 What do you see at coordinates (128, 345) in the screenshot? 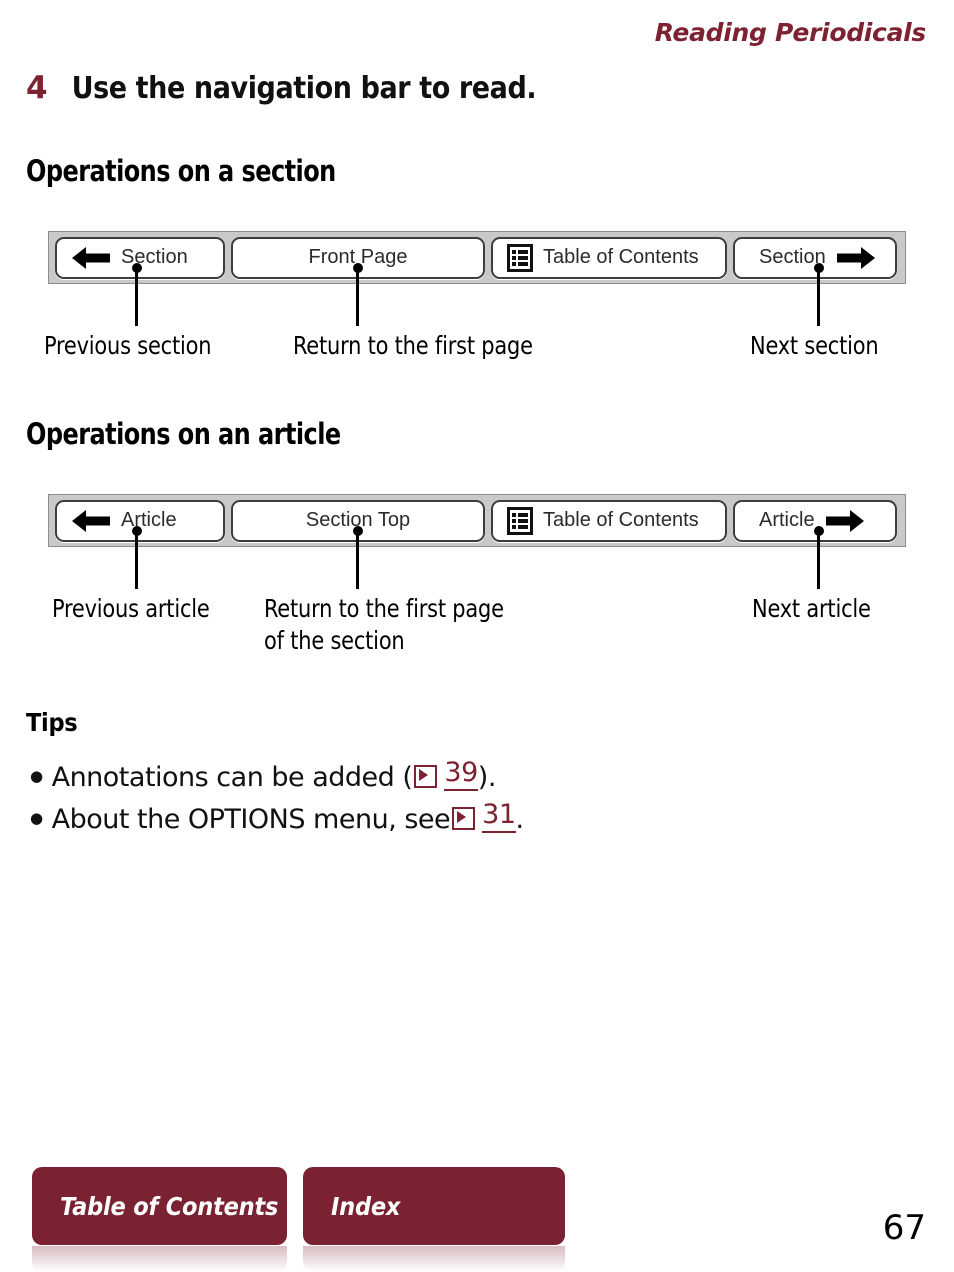
I see `callout-previous-section: Previous section` at bounding box center [128, 345].